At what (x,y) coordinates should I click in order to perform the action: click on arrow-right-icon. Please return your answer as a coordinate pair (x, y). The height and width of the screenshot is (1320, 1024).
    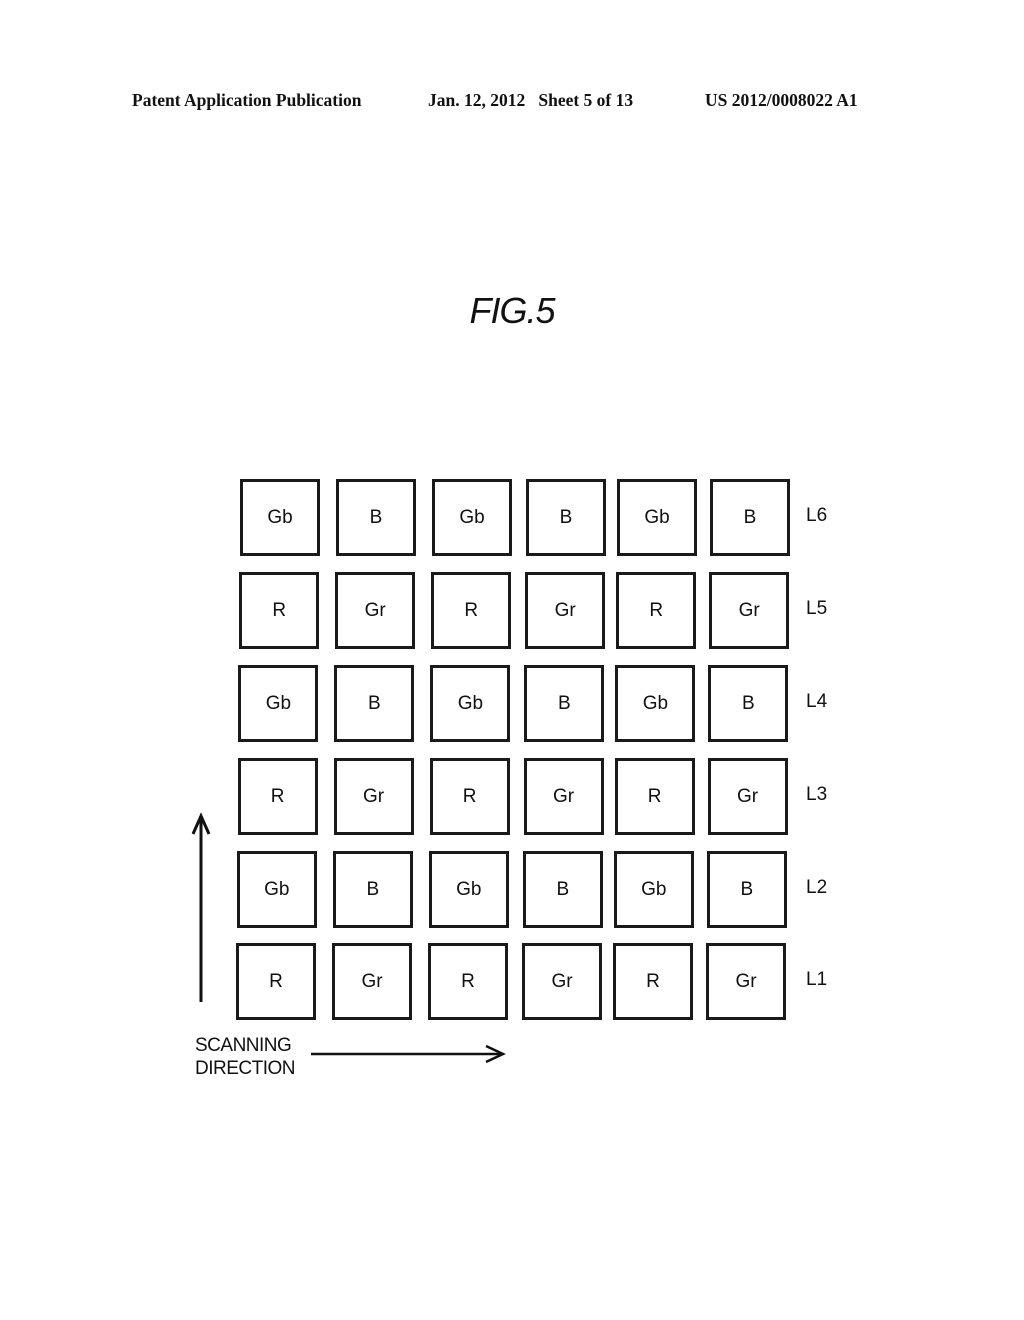
    Looking at the image, I should click on (408, 1054).